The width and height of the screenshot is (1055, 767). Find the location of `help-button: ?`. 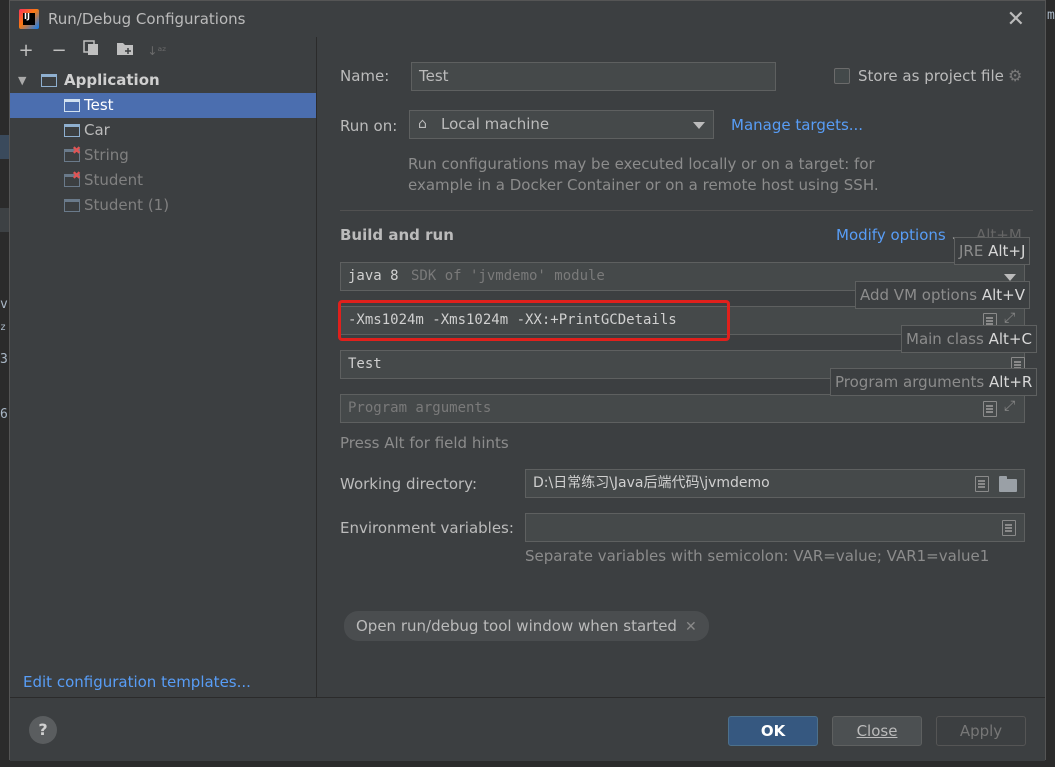

help-button: ? is located at coordinates (43, 730).